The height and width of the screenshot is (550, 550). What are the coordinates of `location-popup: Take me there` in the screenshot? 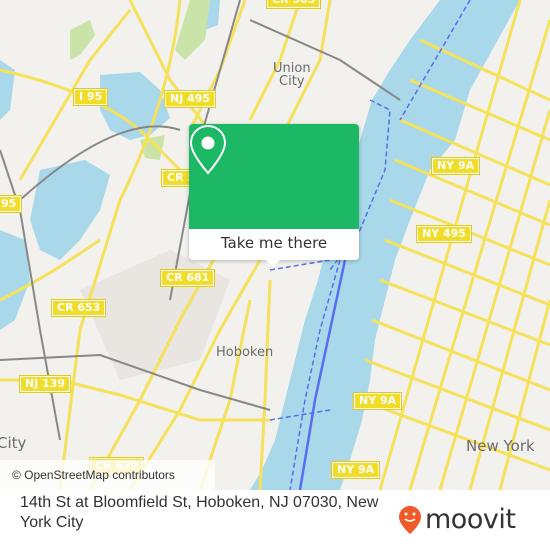 It's located at (274, 195).